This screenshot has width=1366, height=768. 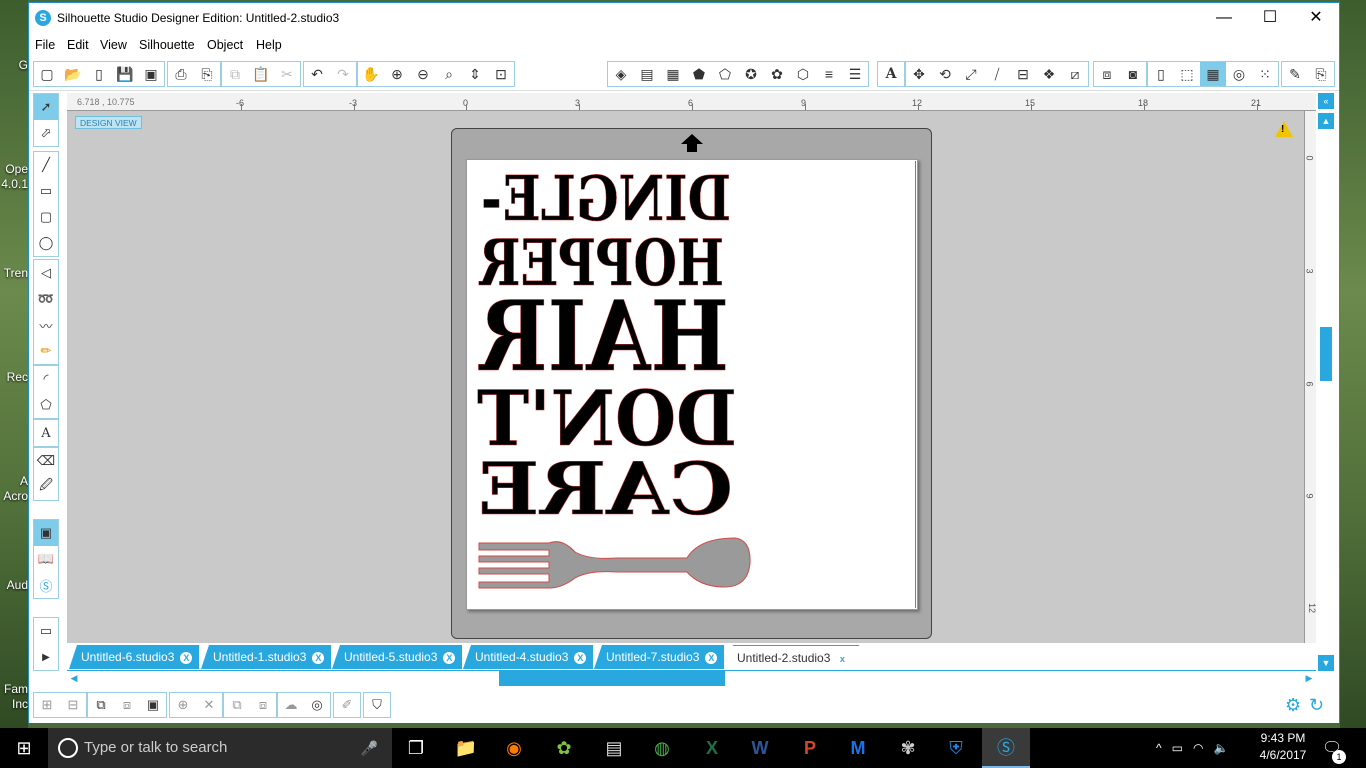 I want to click on align-icon: ⊟, so click(x=1023, y=74).